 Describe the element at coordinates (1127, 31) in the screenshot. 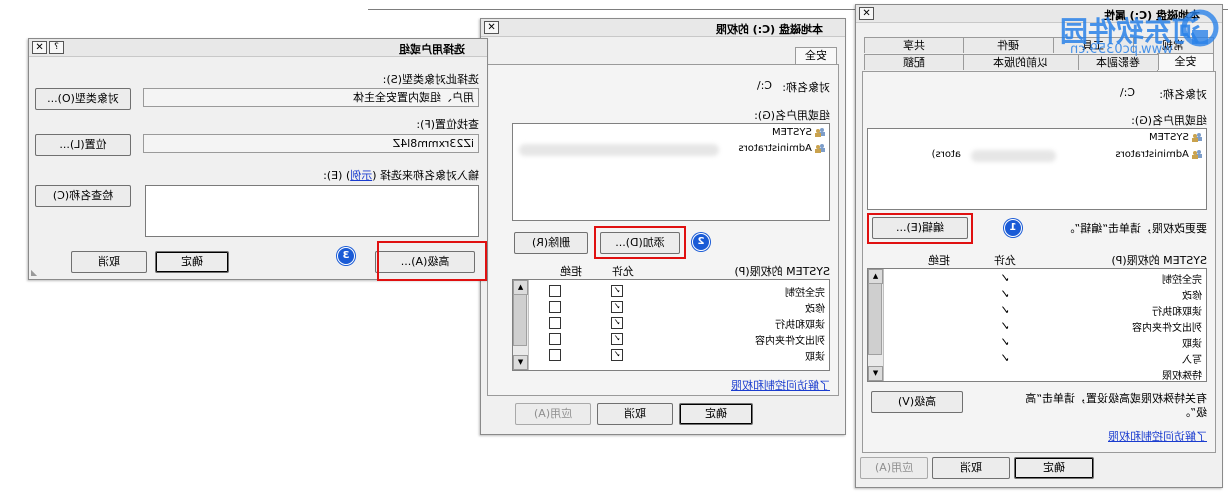

I see `watermark: 河东软件园 www.pc0359.cn` at that location.